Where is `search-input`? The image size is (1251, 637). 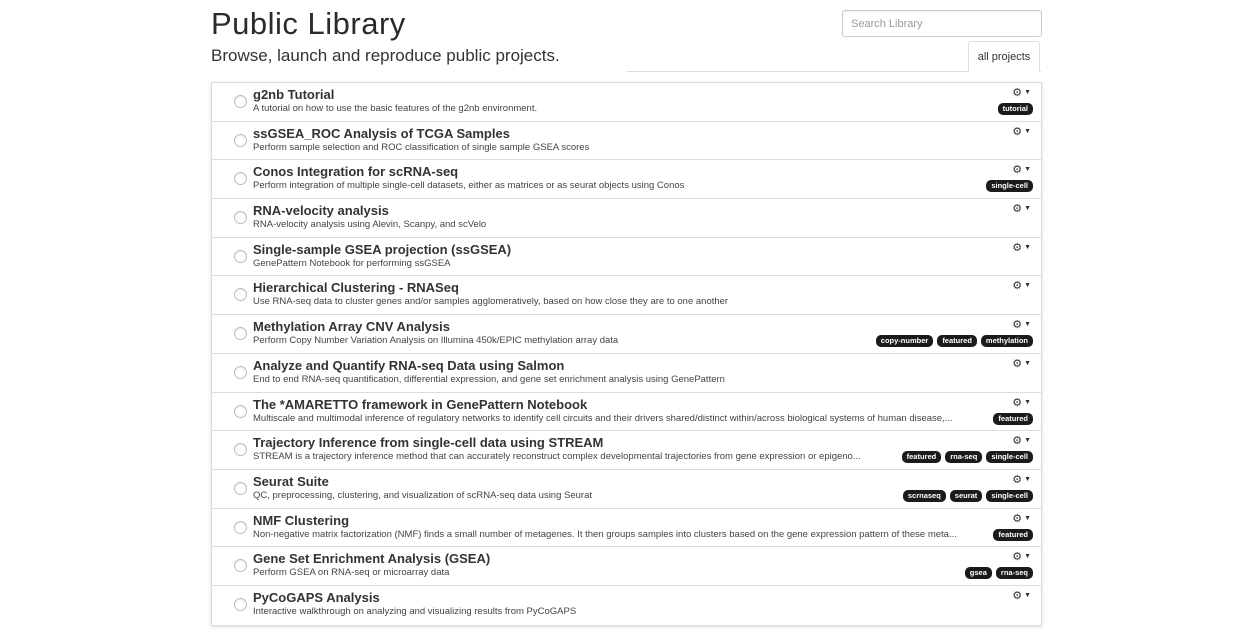 search-input is located at coordinates (942, 23).